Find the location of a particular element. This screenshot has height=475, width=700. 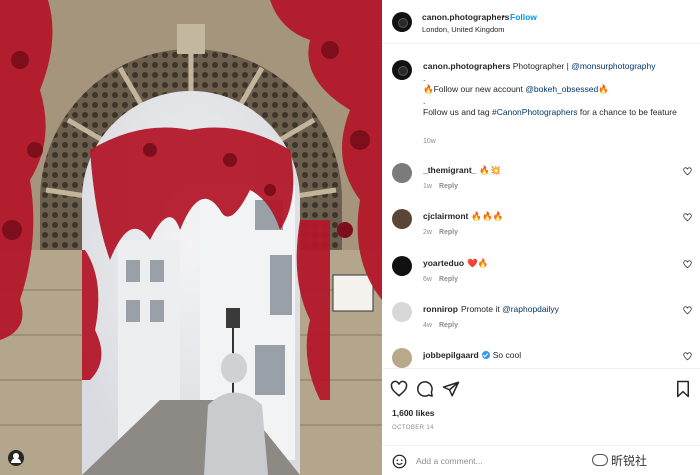

comment-text: ❤️🔥 is located at coordinates (478, 263).